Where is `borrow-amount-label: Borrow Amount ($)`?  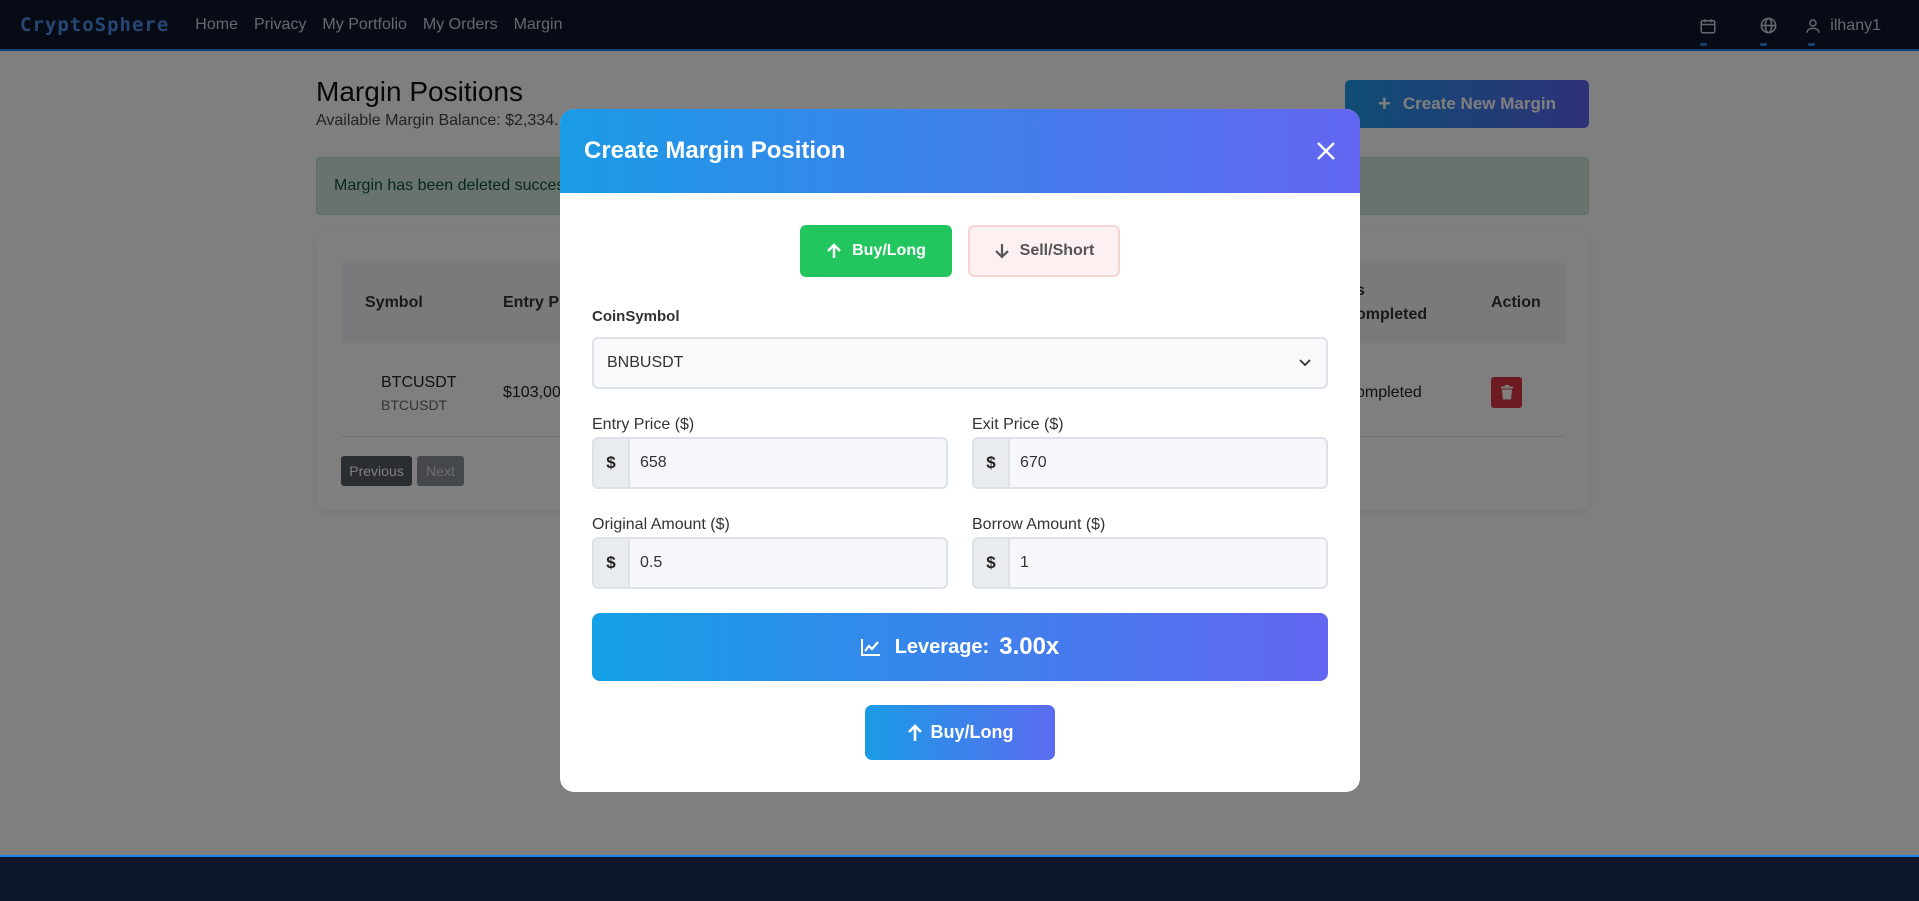 borrow-amount-label: Borrow Amount ($) is located at coordinates (1039, 524).